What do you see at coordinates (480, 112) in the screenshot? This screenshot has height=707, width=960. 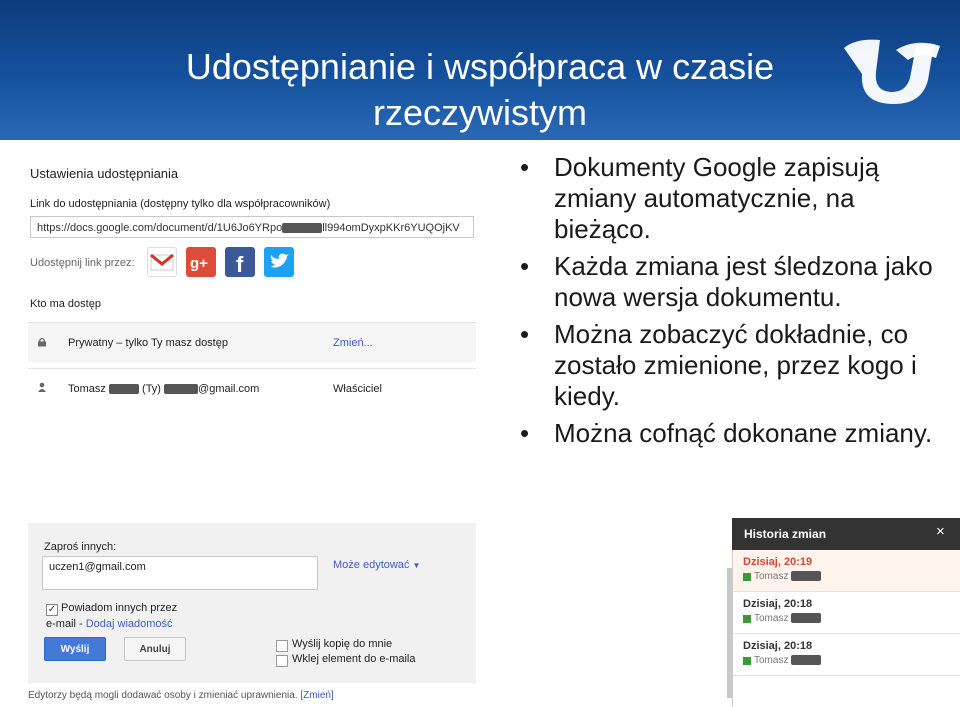 I see `slide-title-line2: rzeczywistym` at bounding box center [480, 112].